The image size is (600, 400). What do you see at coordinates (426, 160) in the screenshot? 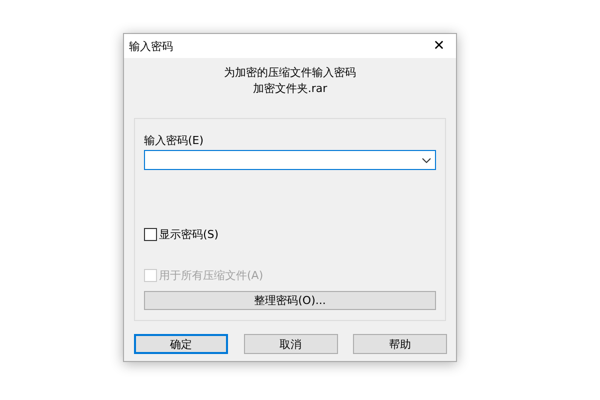
I see `caret-icon` at bounding box center [426, 160].